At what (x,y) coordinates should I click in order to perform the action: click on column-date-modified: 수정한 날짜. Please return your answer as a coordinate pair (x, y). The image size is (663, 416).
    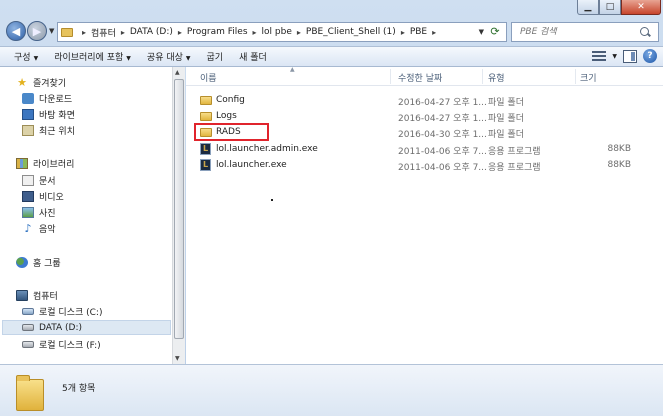
    Looking at the image, I should click on (420, 77).